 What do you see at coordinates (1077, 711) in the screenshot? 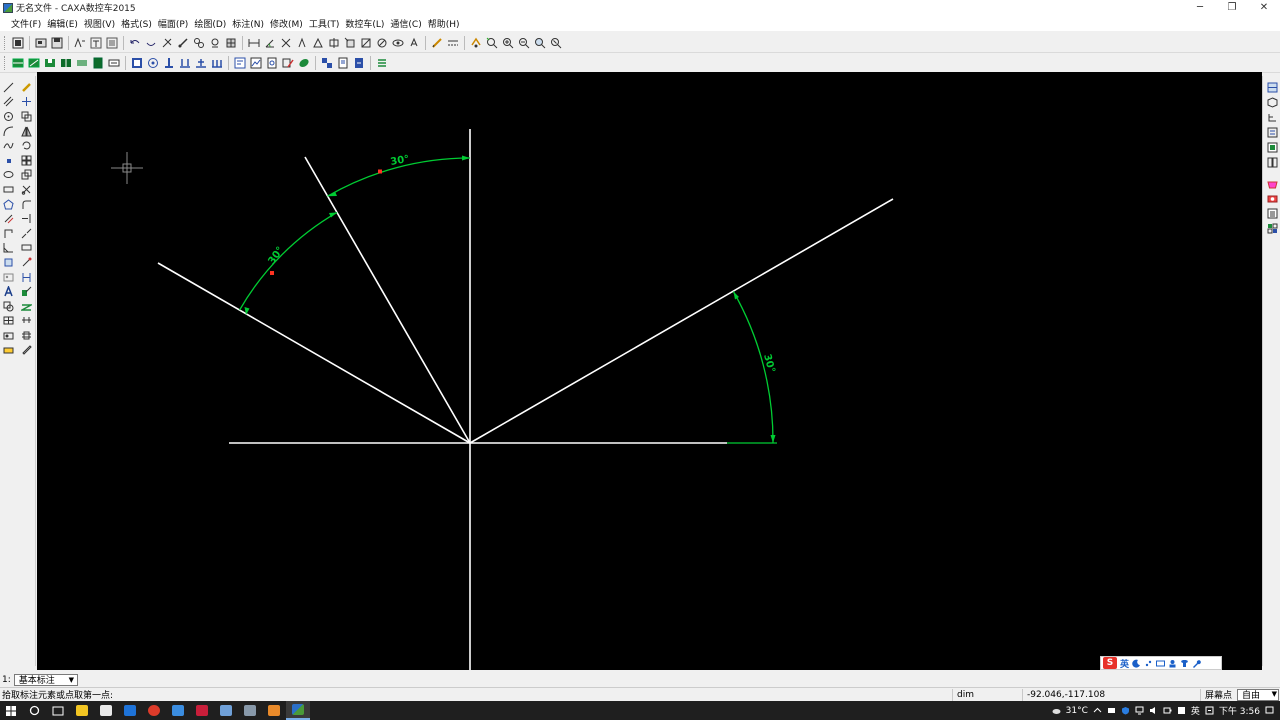
I see `weather-temperature: 31°C` at bounding box center [1077, 711].